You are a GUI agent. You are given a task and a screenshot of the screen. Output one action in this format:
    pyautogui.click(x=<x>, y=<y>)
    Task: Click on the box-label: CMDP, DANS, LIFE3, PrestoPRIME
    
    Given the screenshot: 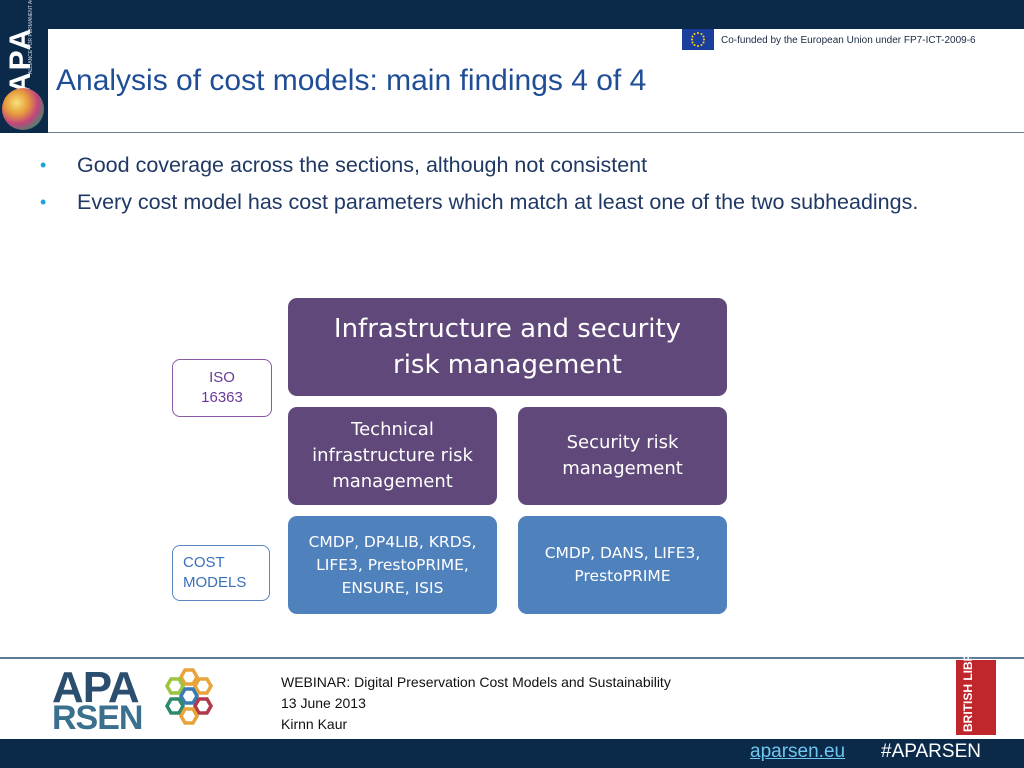 What is the action you would take?
    pyautogui.click(x=622, y=564)
    